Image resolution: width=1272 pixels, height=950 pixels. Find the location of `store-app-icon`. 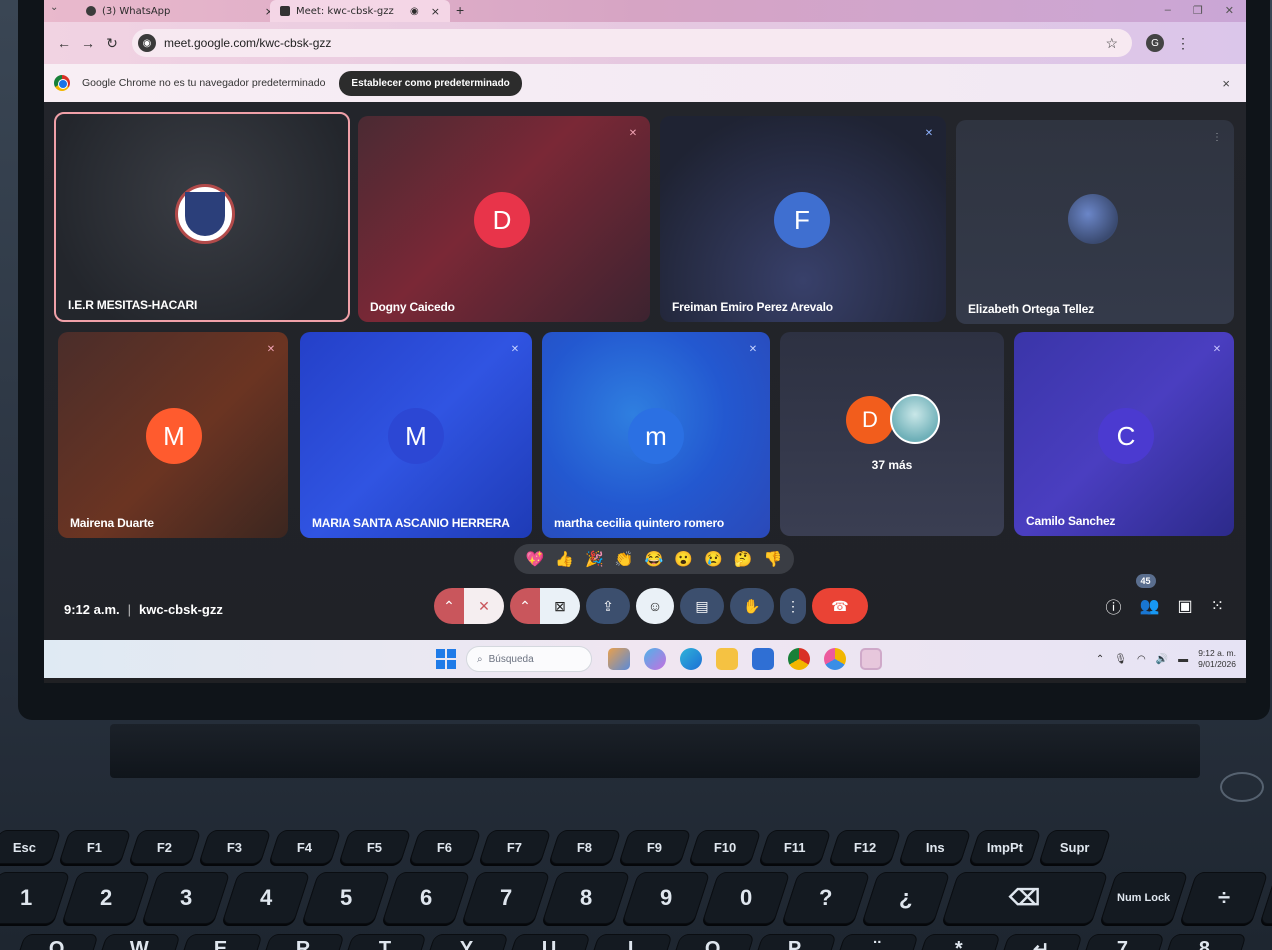

store-app-icon is located at coordinates (763, 659).